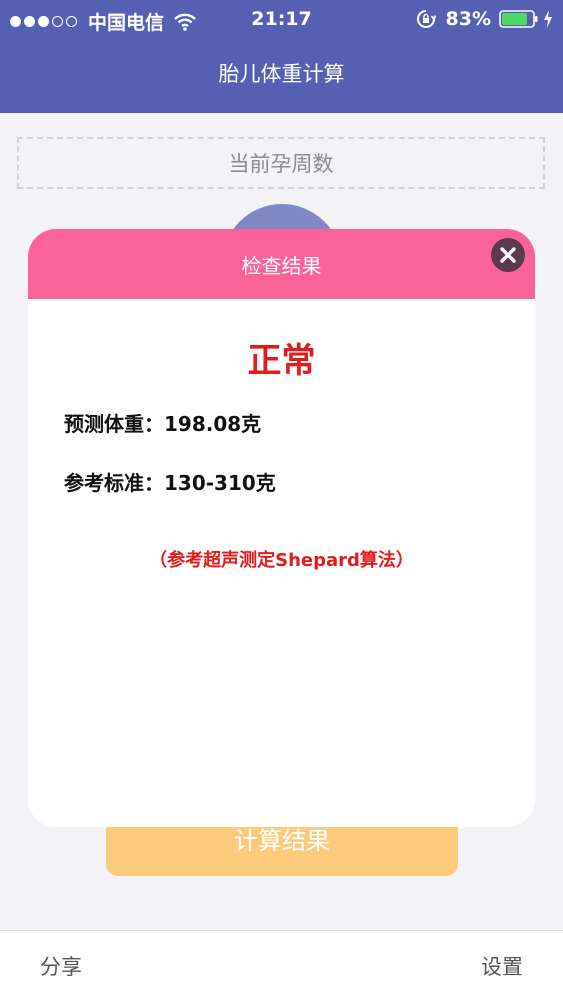 The height and width of the screenshot is (1000, 563). I want to click on settings-button: 设置, so click(502, 966).